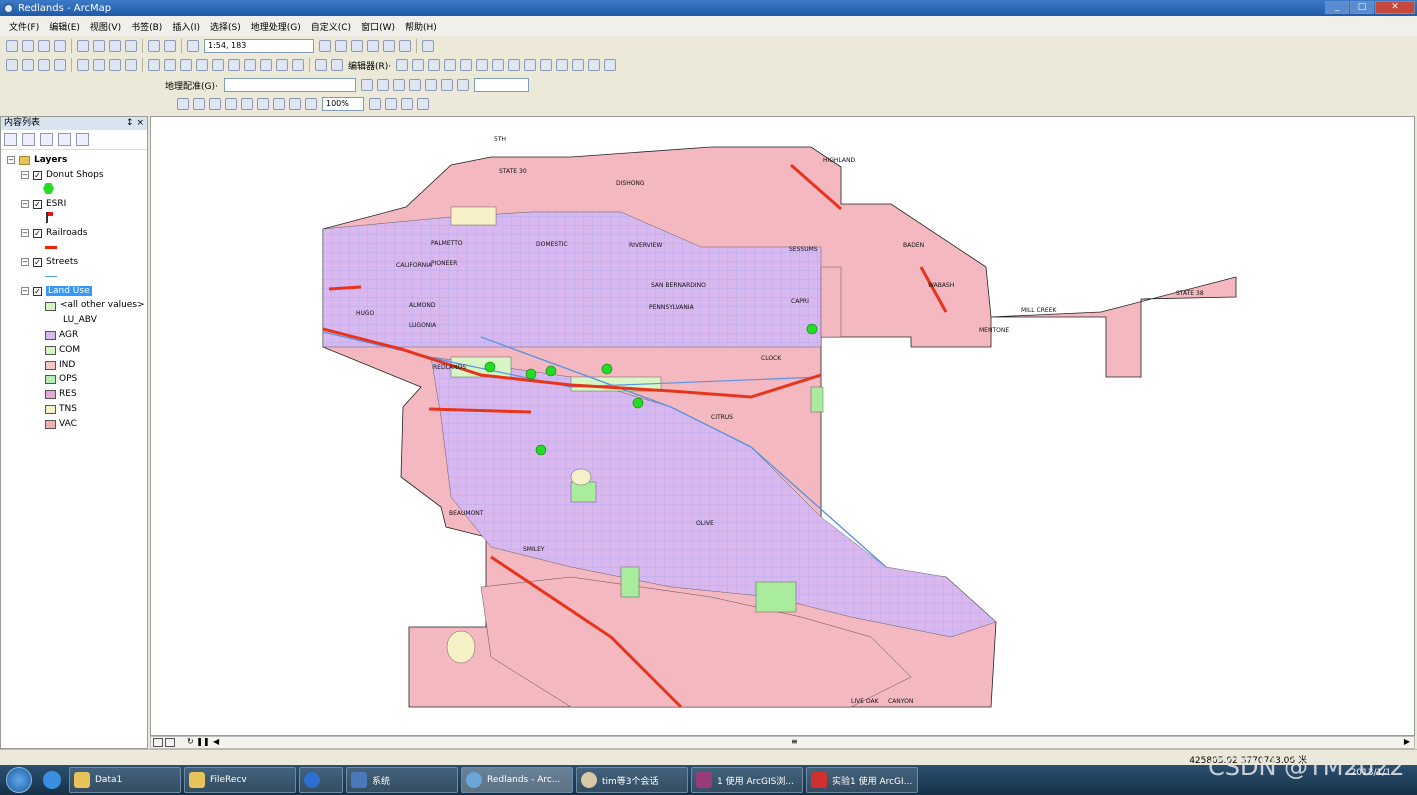 Image resolution: width=1417 pixels, height=795 pixels. Describe the element at coordinates (794, 741) in the screenshot. I see `scroll-thumb: ≡` at that location.